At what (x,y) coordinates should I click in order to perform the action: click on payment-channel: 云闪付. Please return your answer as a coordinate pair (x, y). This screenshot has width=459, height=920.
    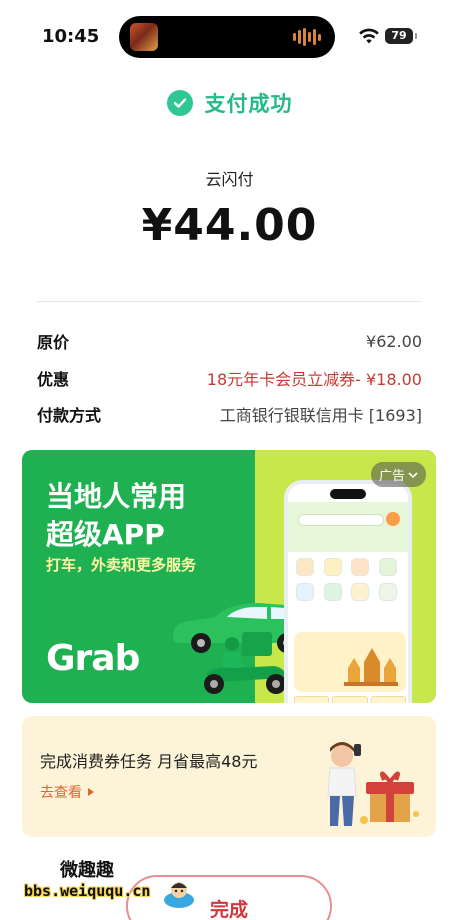
    Looking at the image, I should click on (229, 179).